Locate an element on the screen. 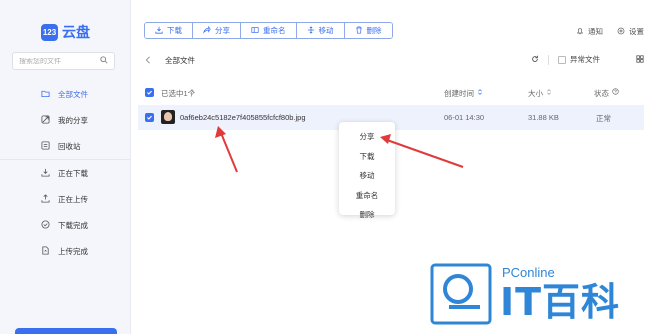  context-menu-rename: 重命名 is located at coordinates (367, 196).